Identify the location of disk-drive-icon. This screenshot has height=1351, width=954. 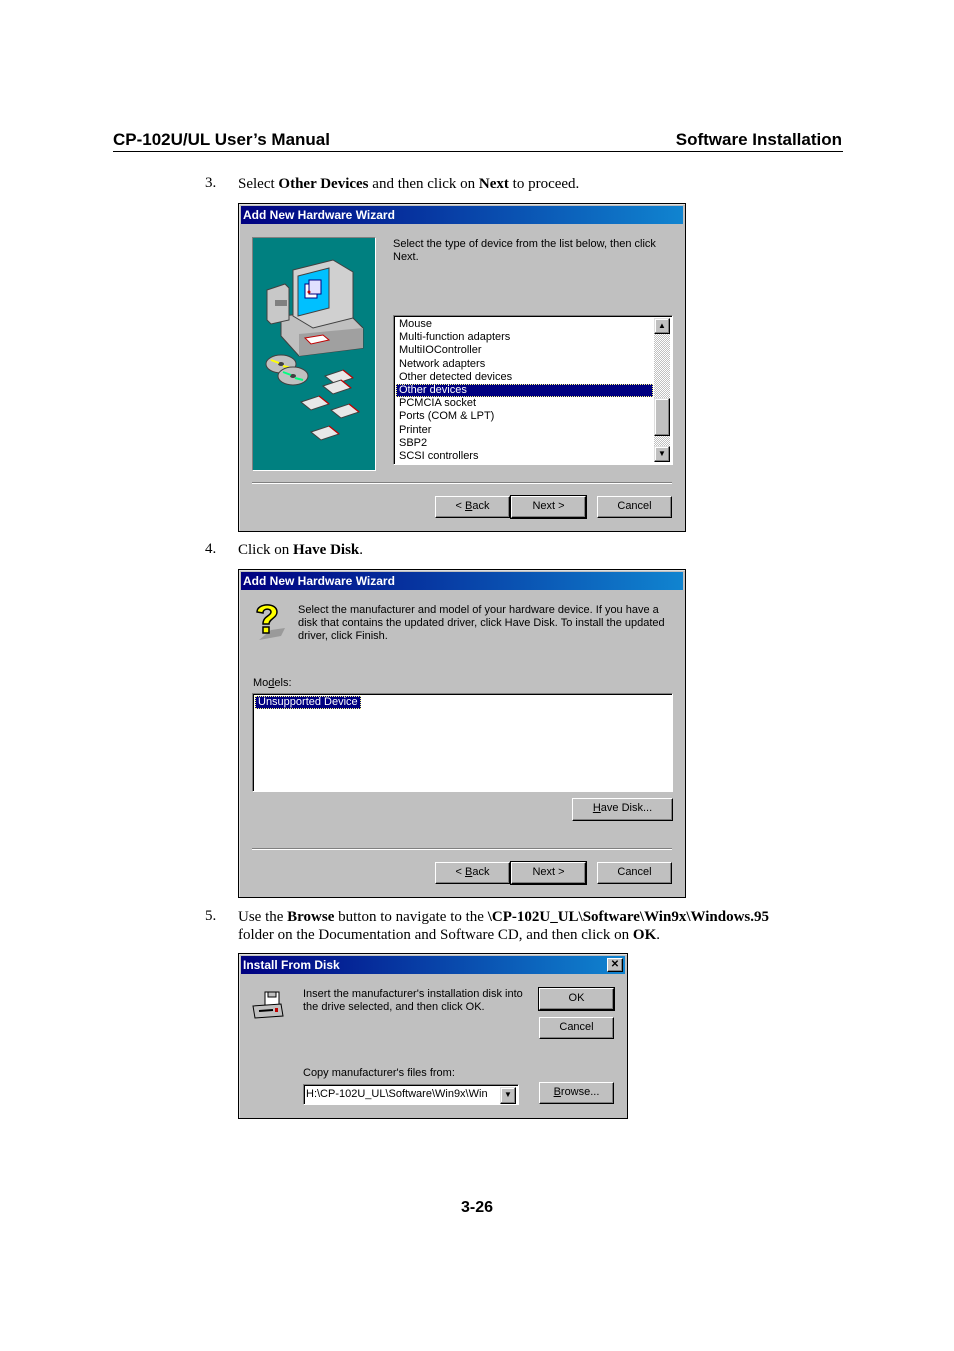
(268, 1005).